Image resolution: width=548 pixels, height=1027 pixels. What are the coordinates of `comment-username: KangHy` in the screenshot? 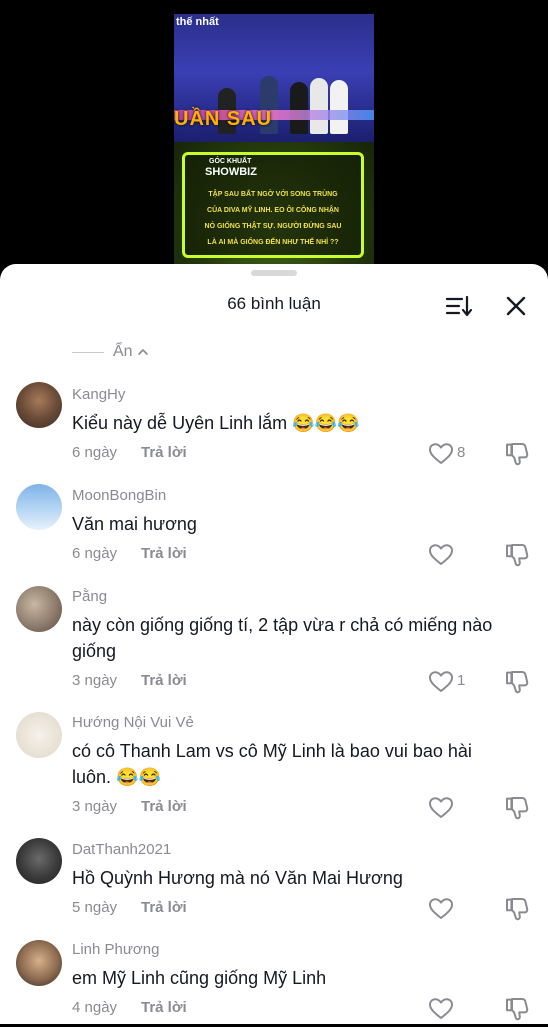 It's located at (98, 394).